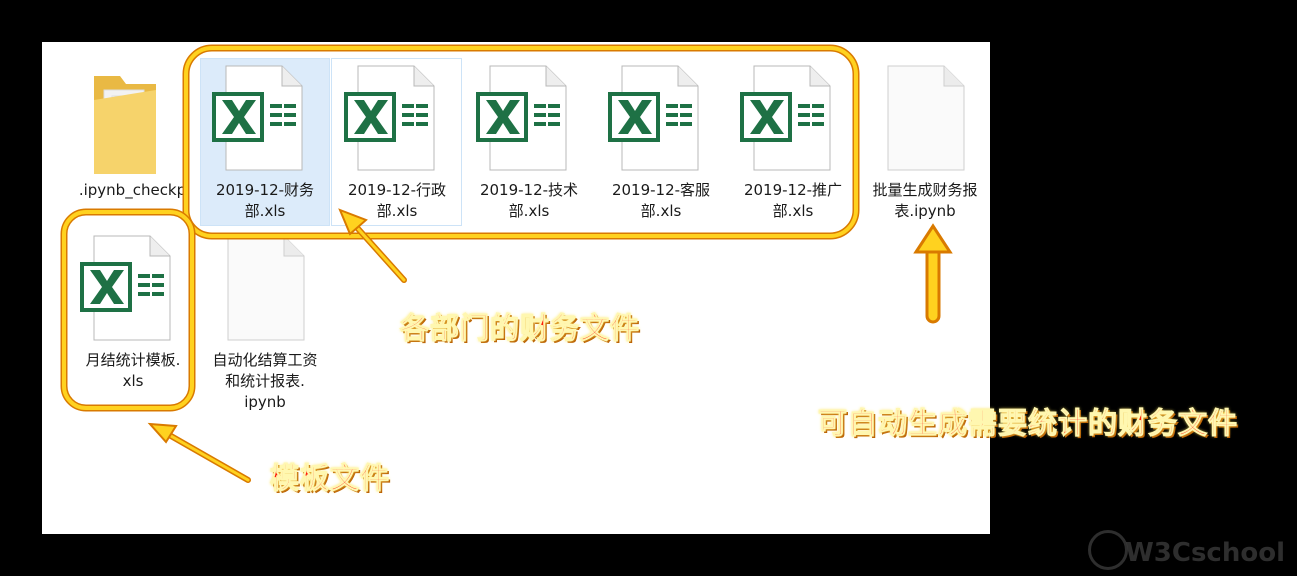  Describe the element at coordinates (1108, 550) in the screenshot. I see `watermark-logo-icon` at that location.